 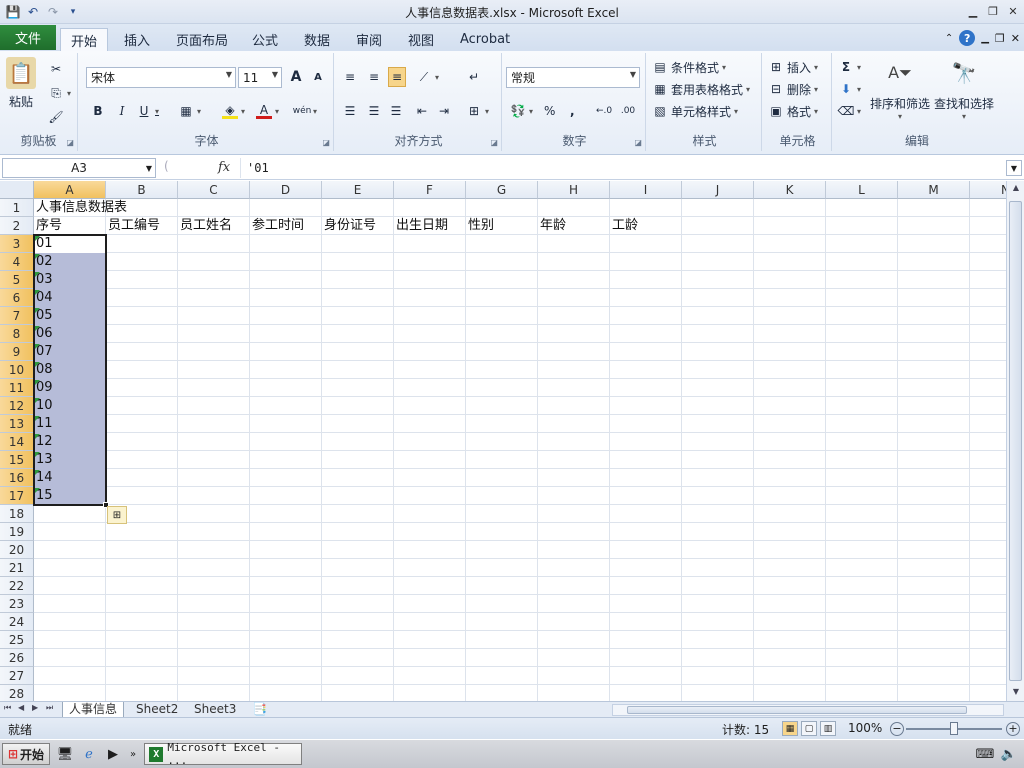 I want to click on last-sheet-icon: ⏭, so click(x=49, y=708).